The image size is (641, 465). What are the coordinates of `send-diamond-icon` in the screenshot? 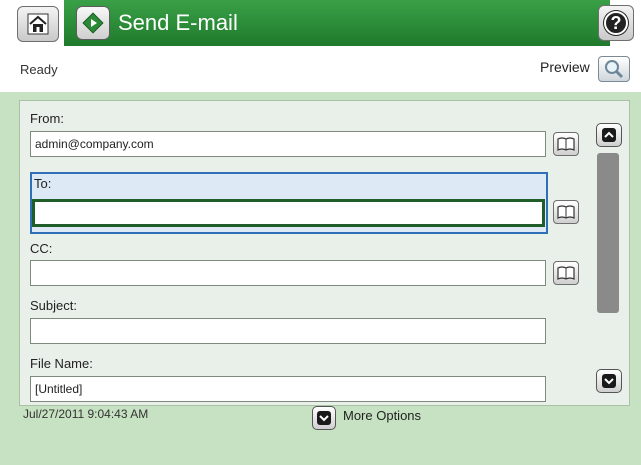 It's located at (93, 23).